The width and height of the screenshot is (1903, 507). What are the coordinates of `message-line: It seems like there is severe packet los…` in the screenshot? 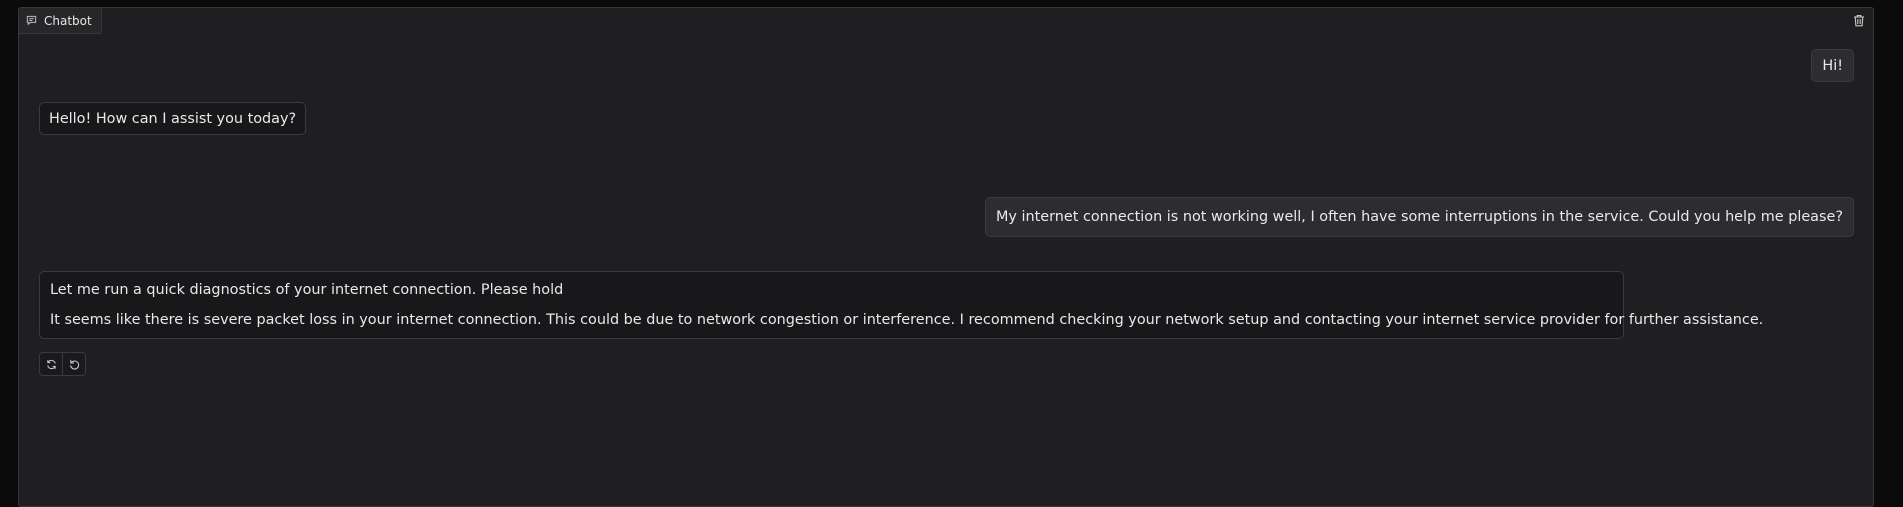 It's located at (907, 320).